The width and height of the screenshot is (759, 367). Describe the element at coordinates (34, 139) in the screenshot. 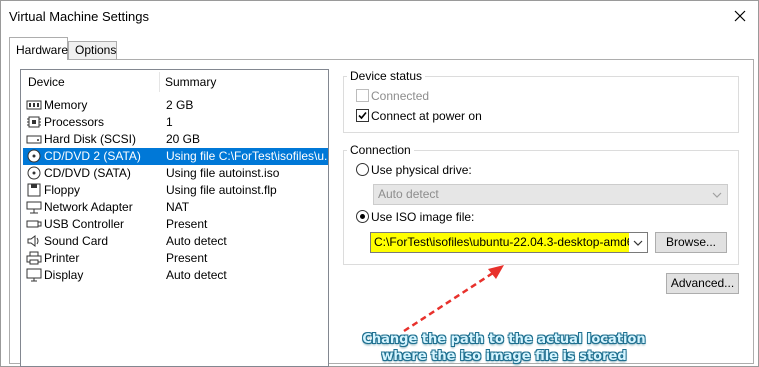

I see `hard-disk-icon` at that location.